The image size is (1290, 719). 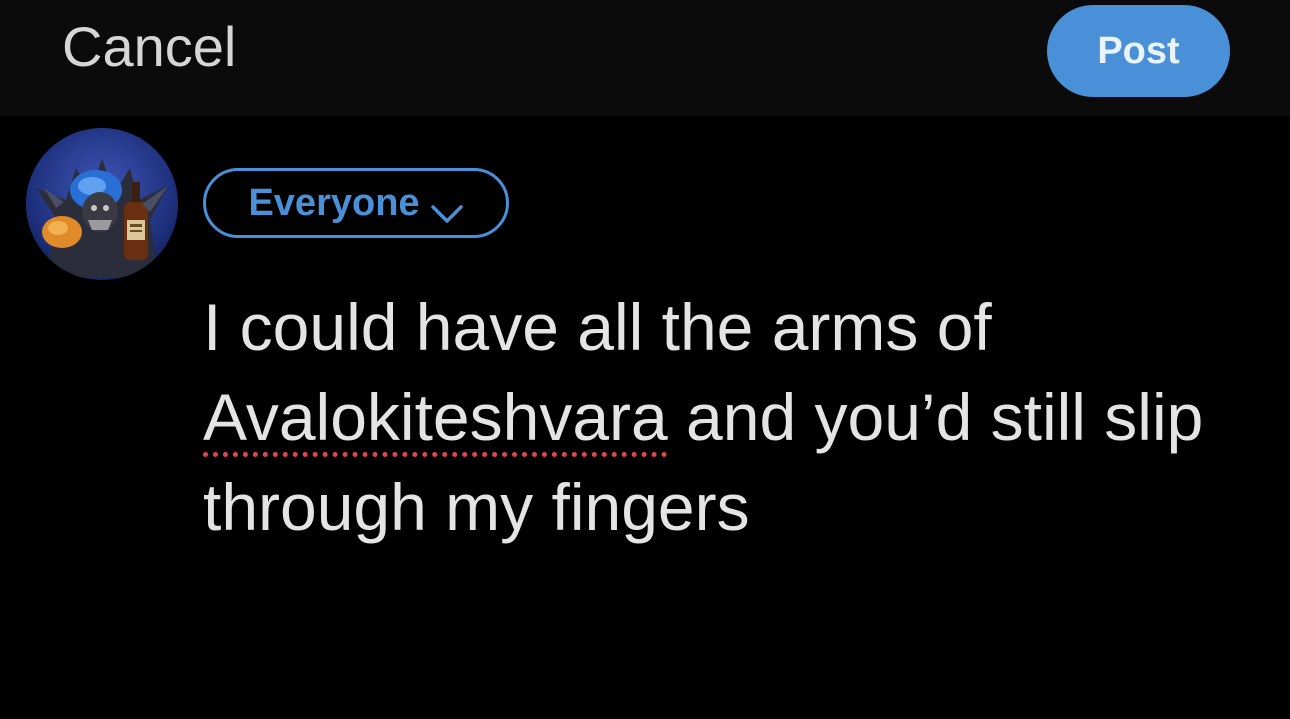 What do you see at coordinates (447, 207) in the screenshot?
I see `chevron-down-icon` at bounding box center [447, 207].